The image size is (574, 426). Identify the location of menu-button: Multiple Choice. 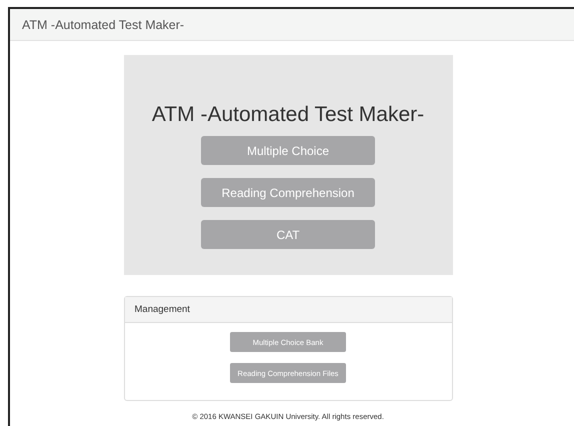
(288, 150).